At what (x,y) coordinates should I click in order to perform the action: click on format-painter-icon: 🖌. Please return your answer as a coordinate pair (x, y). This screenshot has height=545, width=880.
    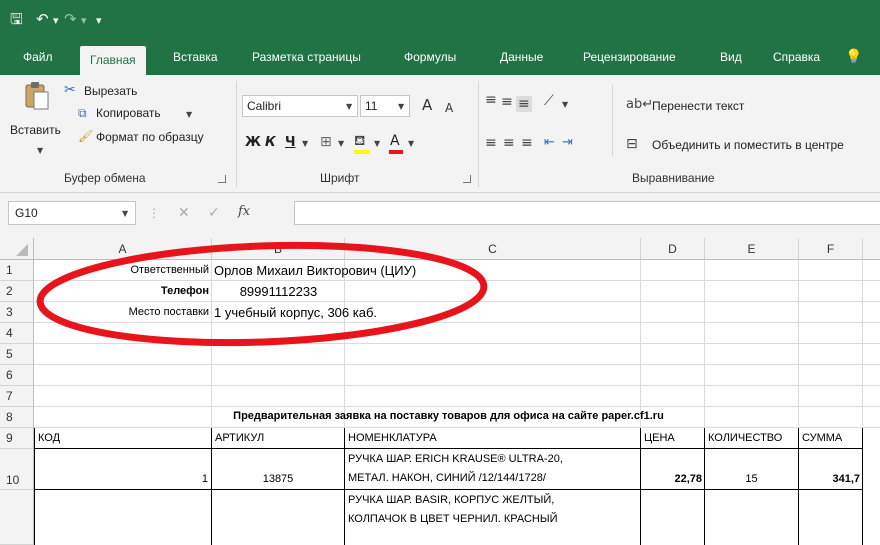
    Looking at the image, I should click on (85, 136).